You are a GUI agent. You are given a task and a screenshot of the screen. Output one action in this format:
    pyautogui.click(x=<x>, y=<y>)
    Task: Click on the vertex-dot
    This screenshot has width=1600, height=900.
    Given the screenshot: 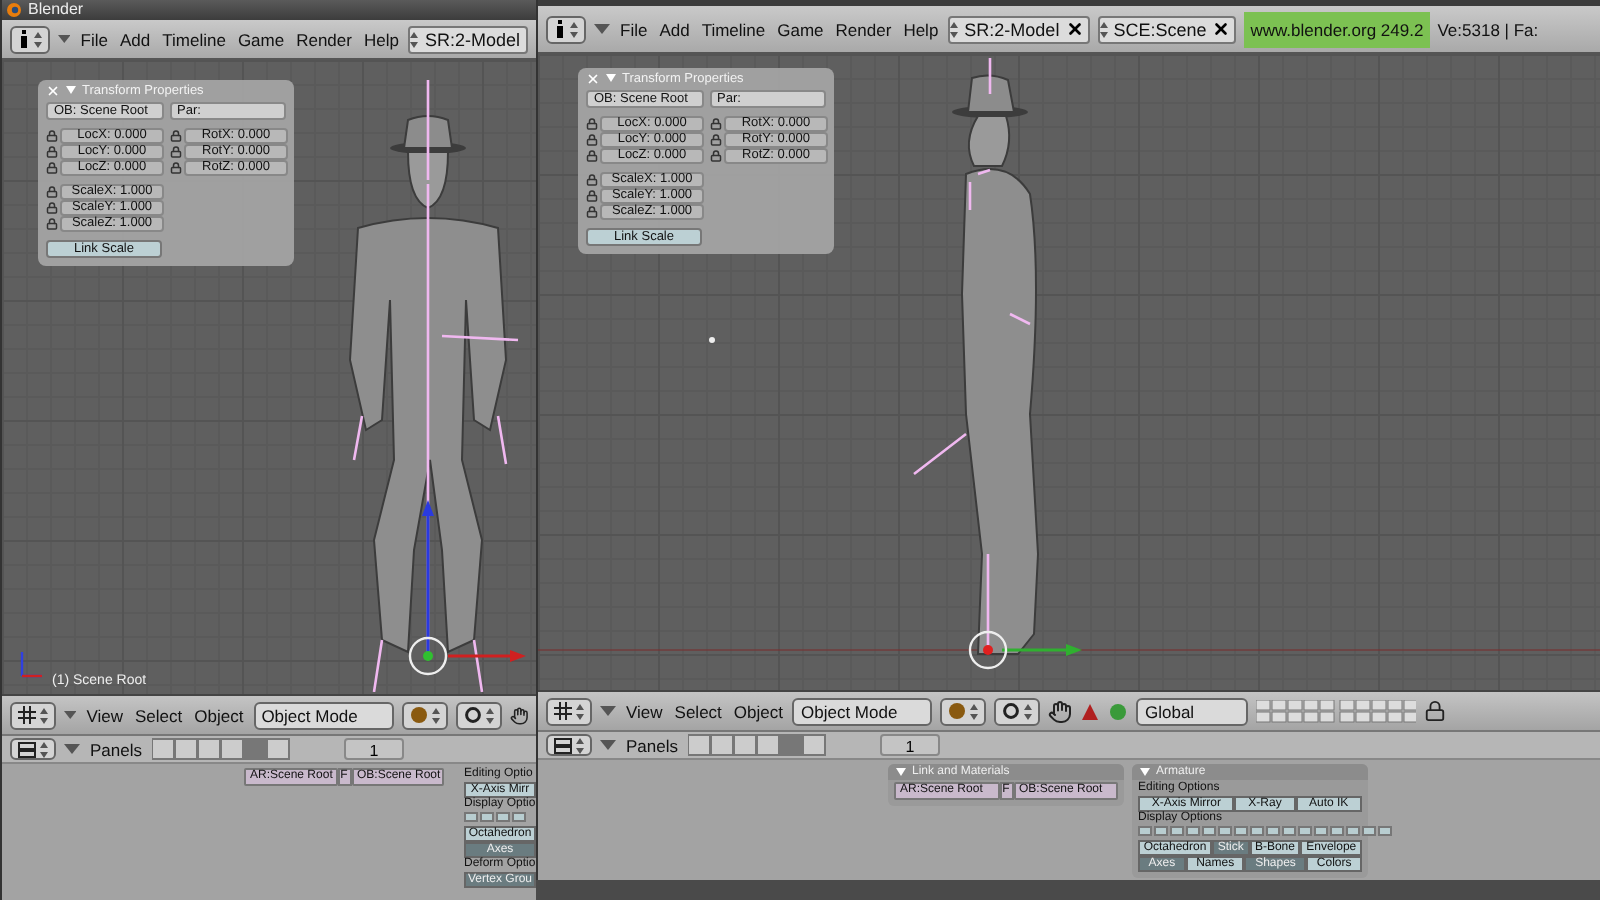 What is the action you would take?
    pyautogui.click(x=712, y=340)
    